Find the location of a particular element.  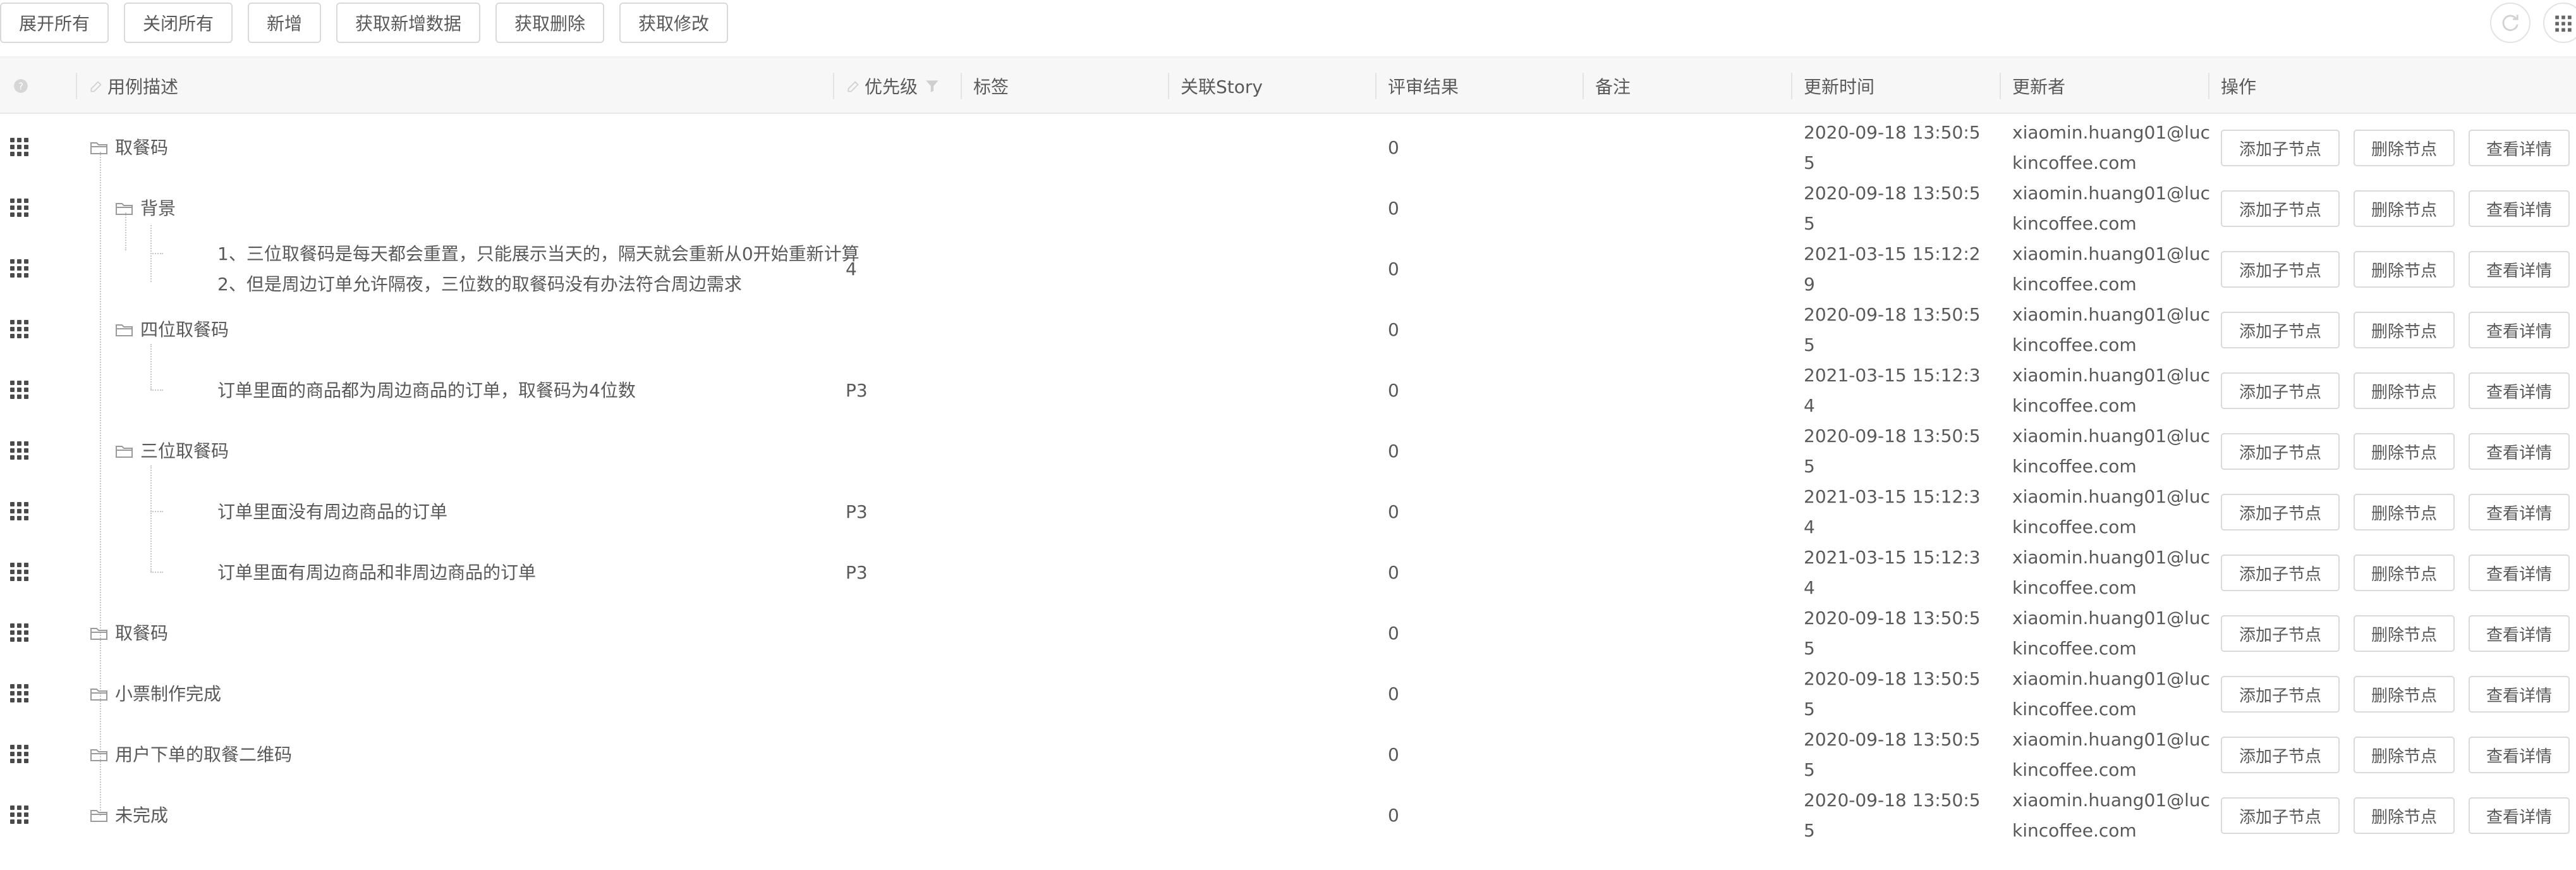

get-deleted-button: 获取删除 is located at coordinates (549, 23).